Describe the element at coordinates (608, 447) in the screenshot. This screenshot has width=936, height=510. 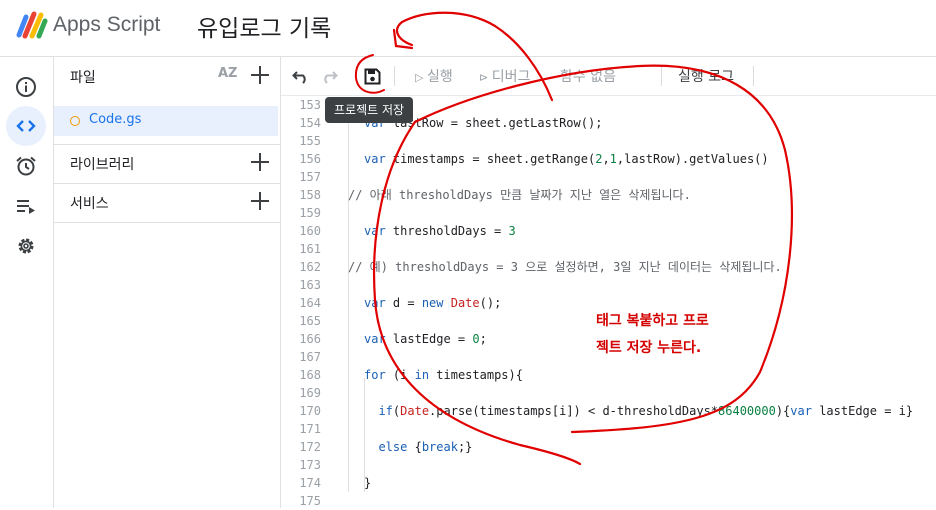
I see `code-line: 172 else {break;}` at that location.